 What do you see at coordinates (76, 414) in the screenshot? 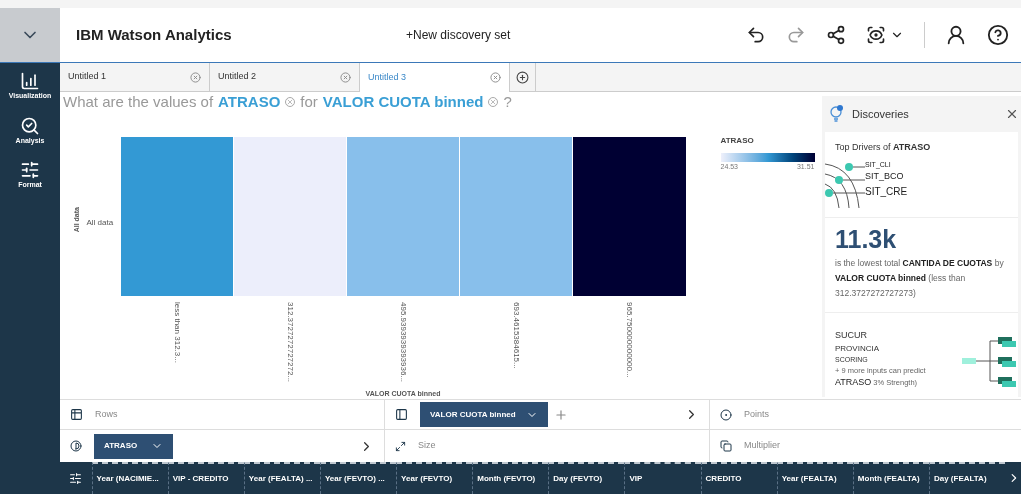
I see `rows-icon` at bounding box center [76, 414].